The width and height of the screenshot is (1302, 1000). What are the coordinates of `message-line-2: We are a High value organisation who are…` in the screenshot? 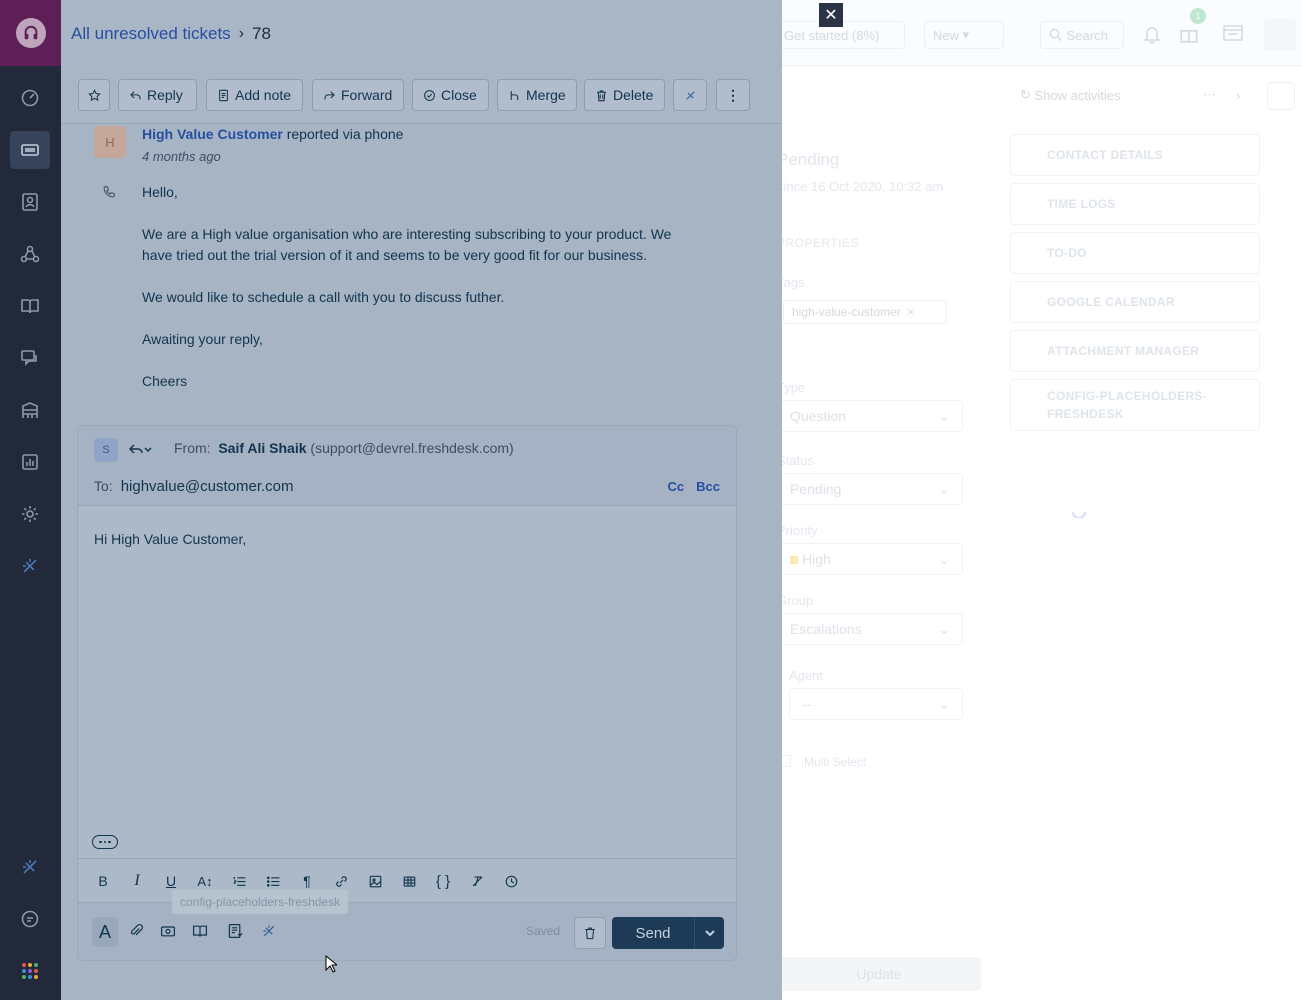 It's located at (407, 244).